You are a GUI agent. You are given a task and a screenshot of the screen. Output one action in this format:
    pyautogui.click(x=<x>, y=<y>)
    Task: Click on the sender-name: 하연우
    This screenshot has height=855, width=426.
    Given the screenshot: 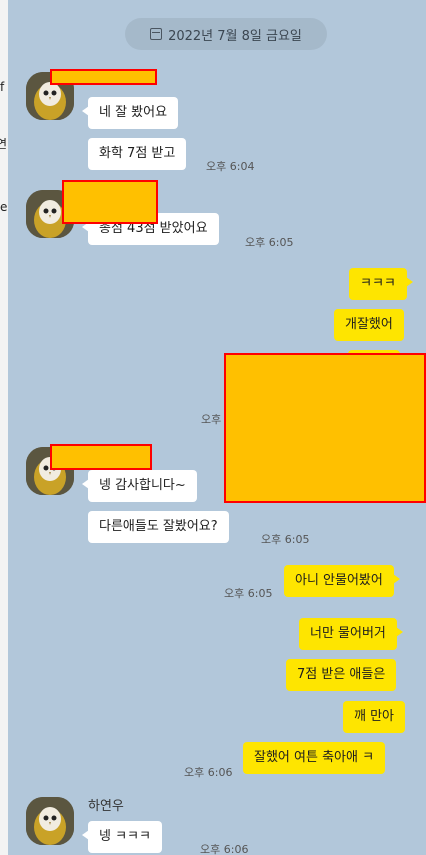 What is the action you would take?
    pyautogui.click(x=106, y=806)
    